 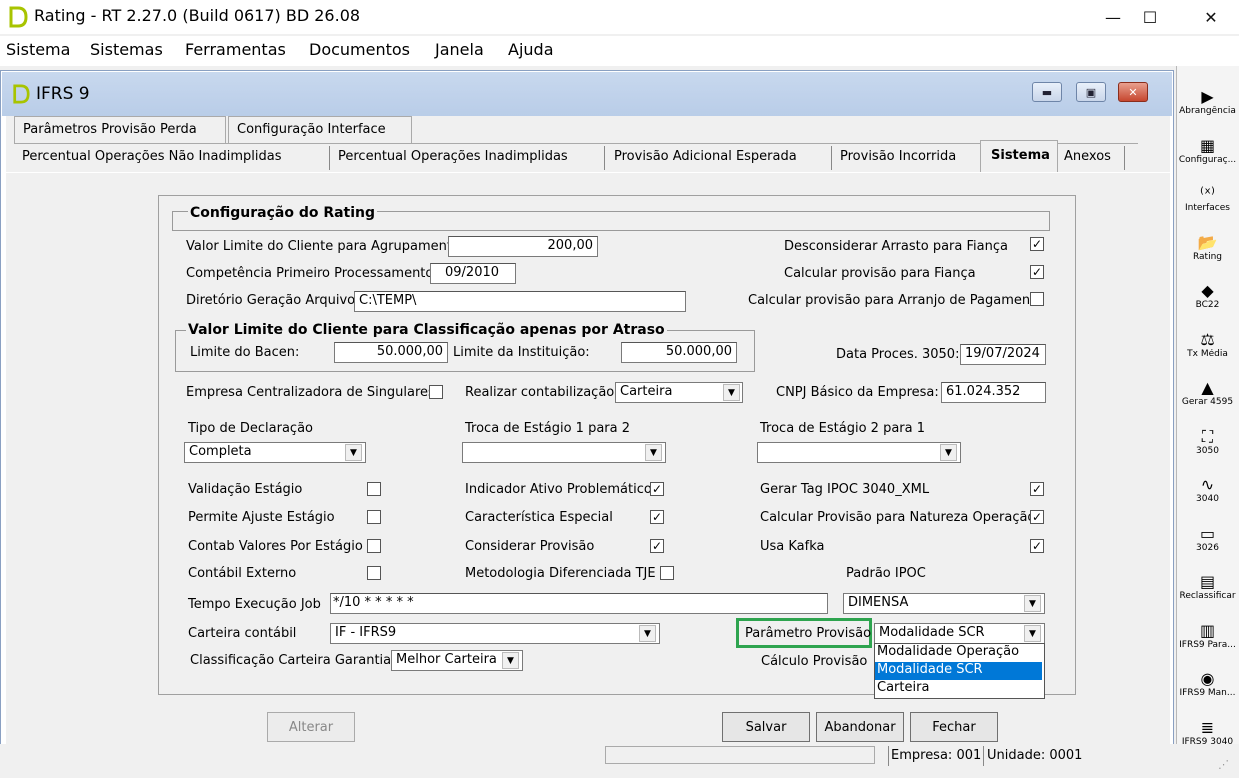 I want to click on data-proces-input: 19/07/2024, so click(x=1003, y=354).